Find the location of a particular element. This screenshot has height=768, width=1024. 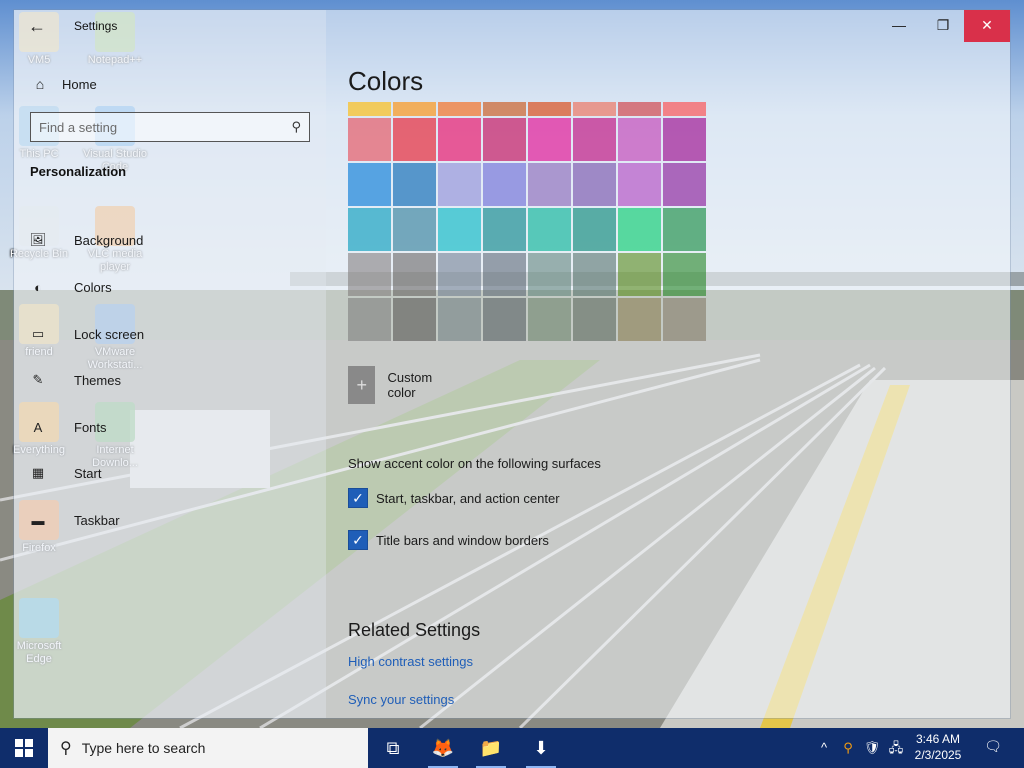

back-button: ← is located at coordinates (37, 27).